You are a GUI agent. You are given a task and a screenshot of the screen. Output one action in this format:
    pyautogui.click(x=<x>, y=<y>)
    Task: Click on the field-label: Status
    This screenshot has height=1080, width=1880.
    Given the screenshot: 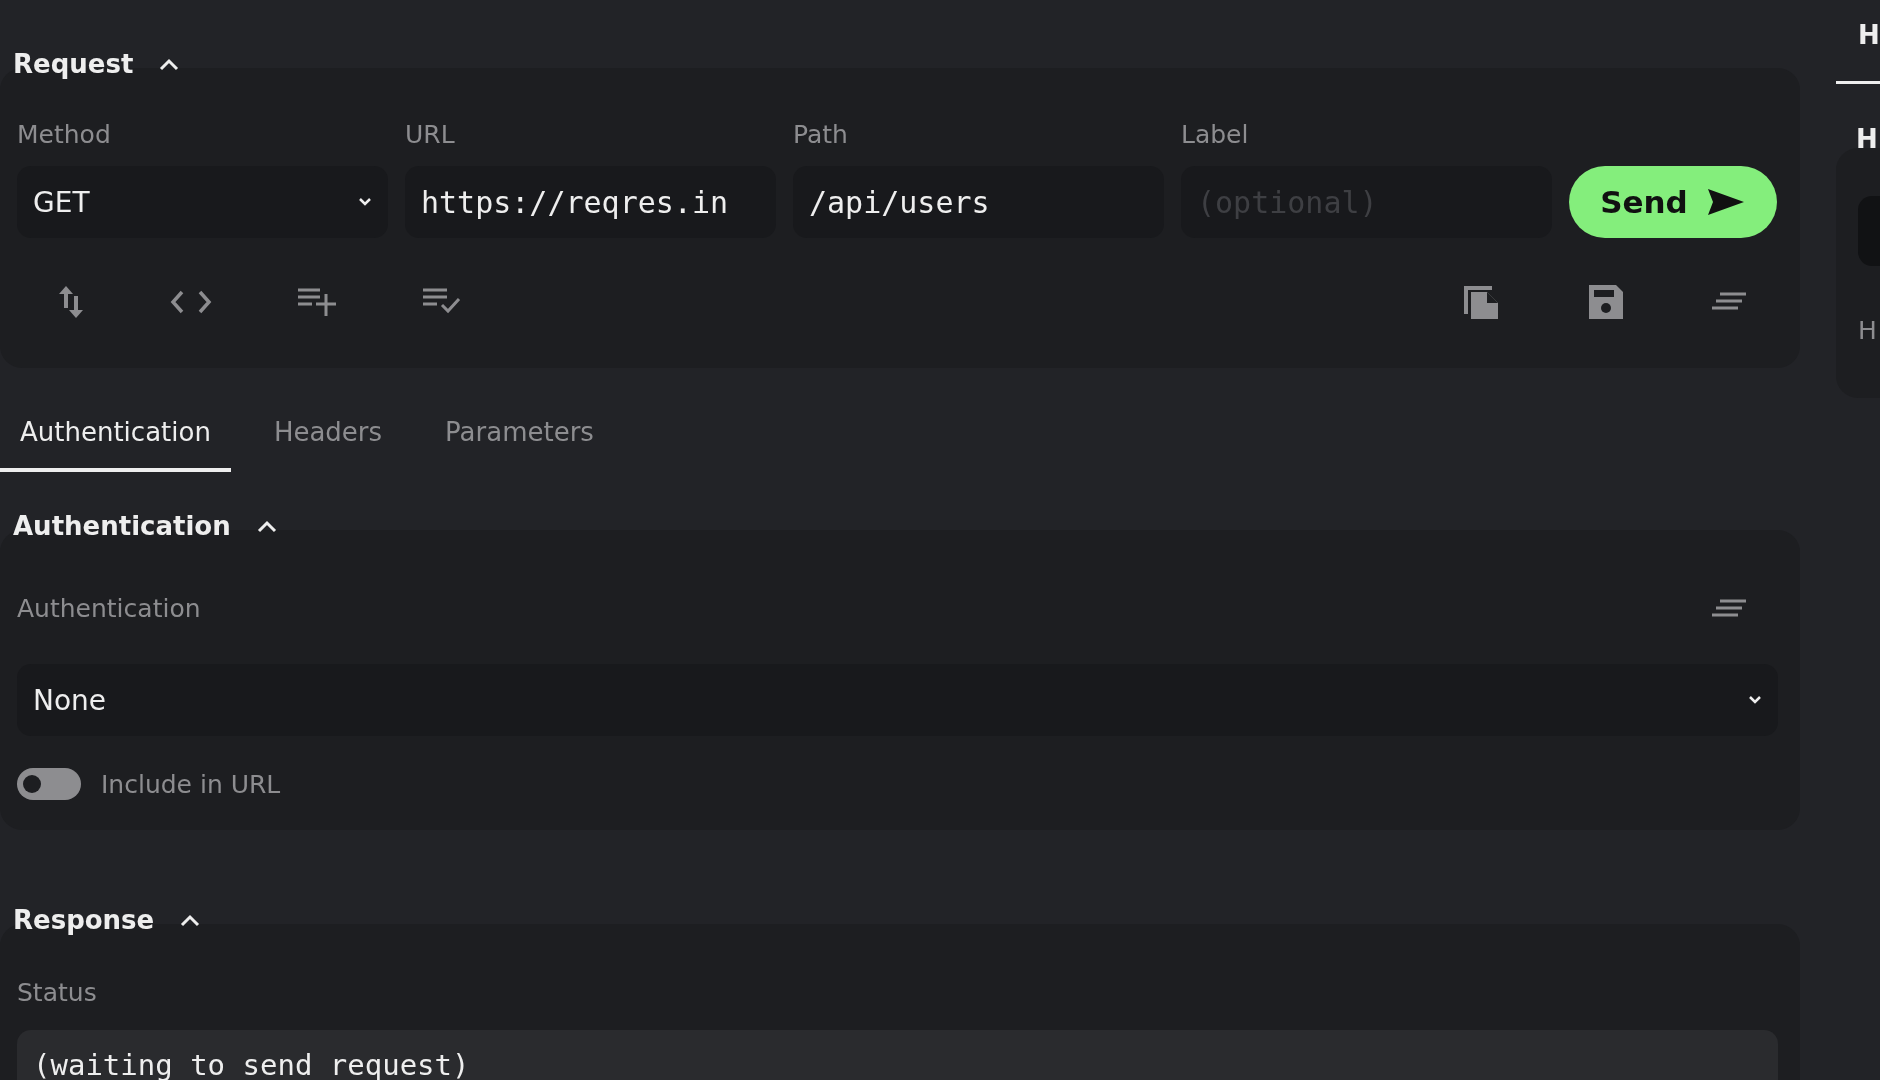 What is the action you would take?
    pyautogui.click(x=57, y=993)
    